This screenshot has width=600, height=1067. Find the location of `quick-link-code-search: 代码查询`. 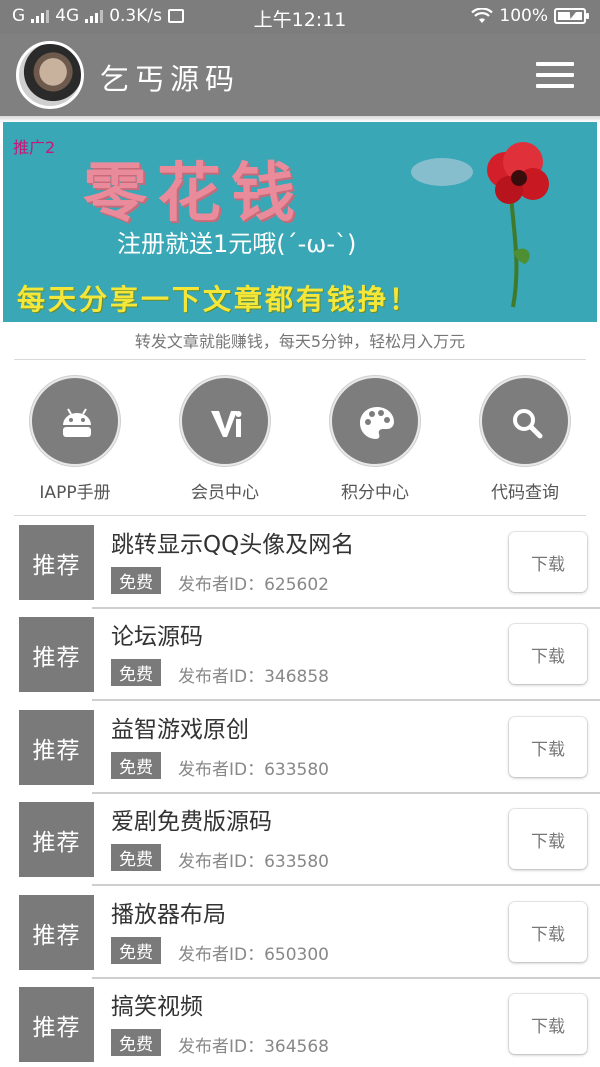

quick-link-code-search: 代码查询 is located at coordinates (525, 439).